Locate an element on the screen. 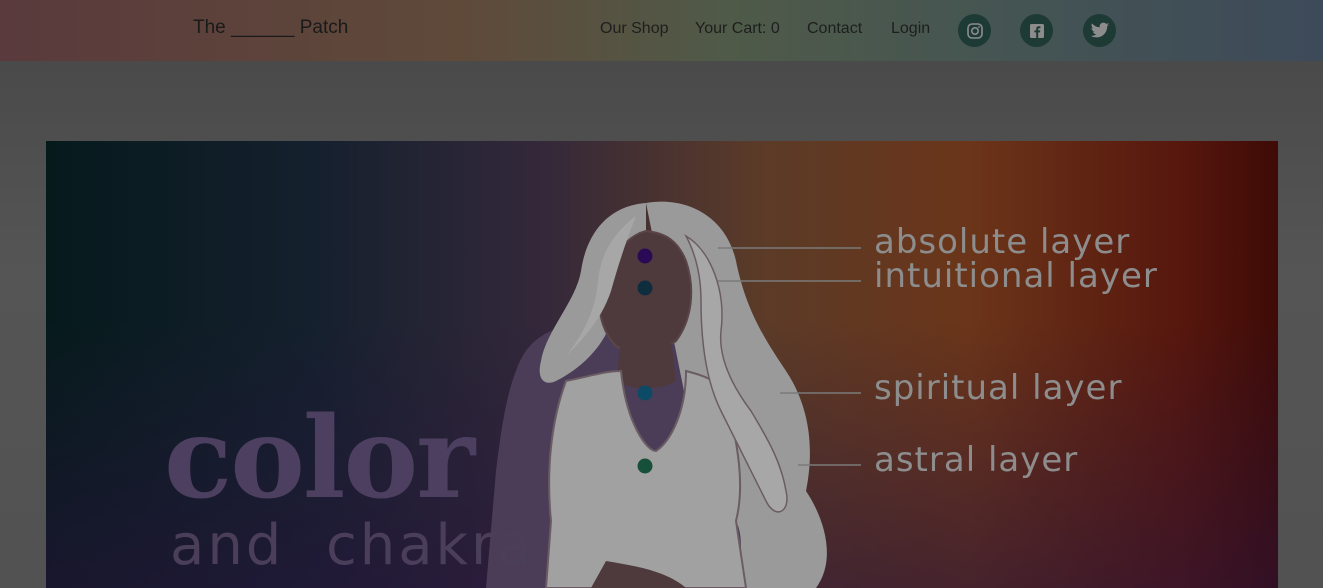  twitter-button is located at coordinates (1099, 30).